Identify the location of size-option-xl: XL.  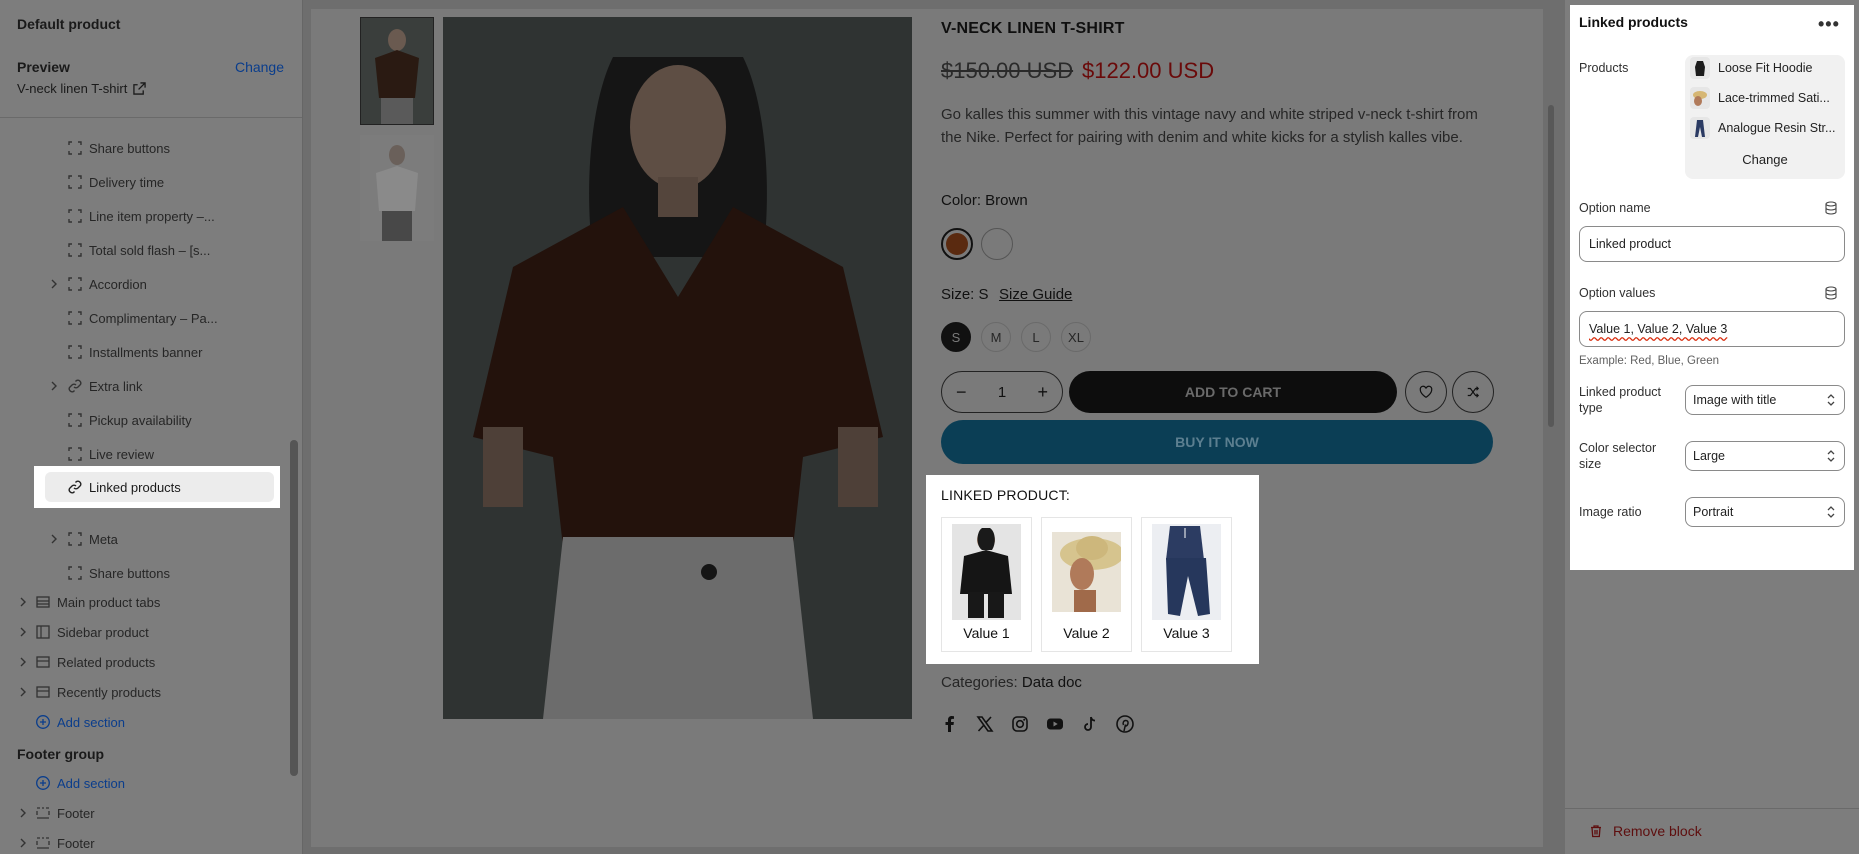
(1076, 337).